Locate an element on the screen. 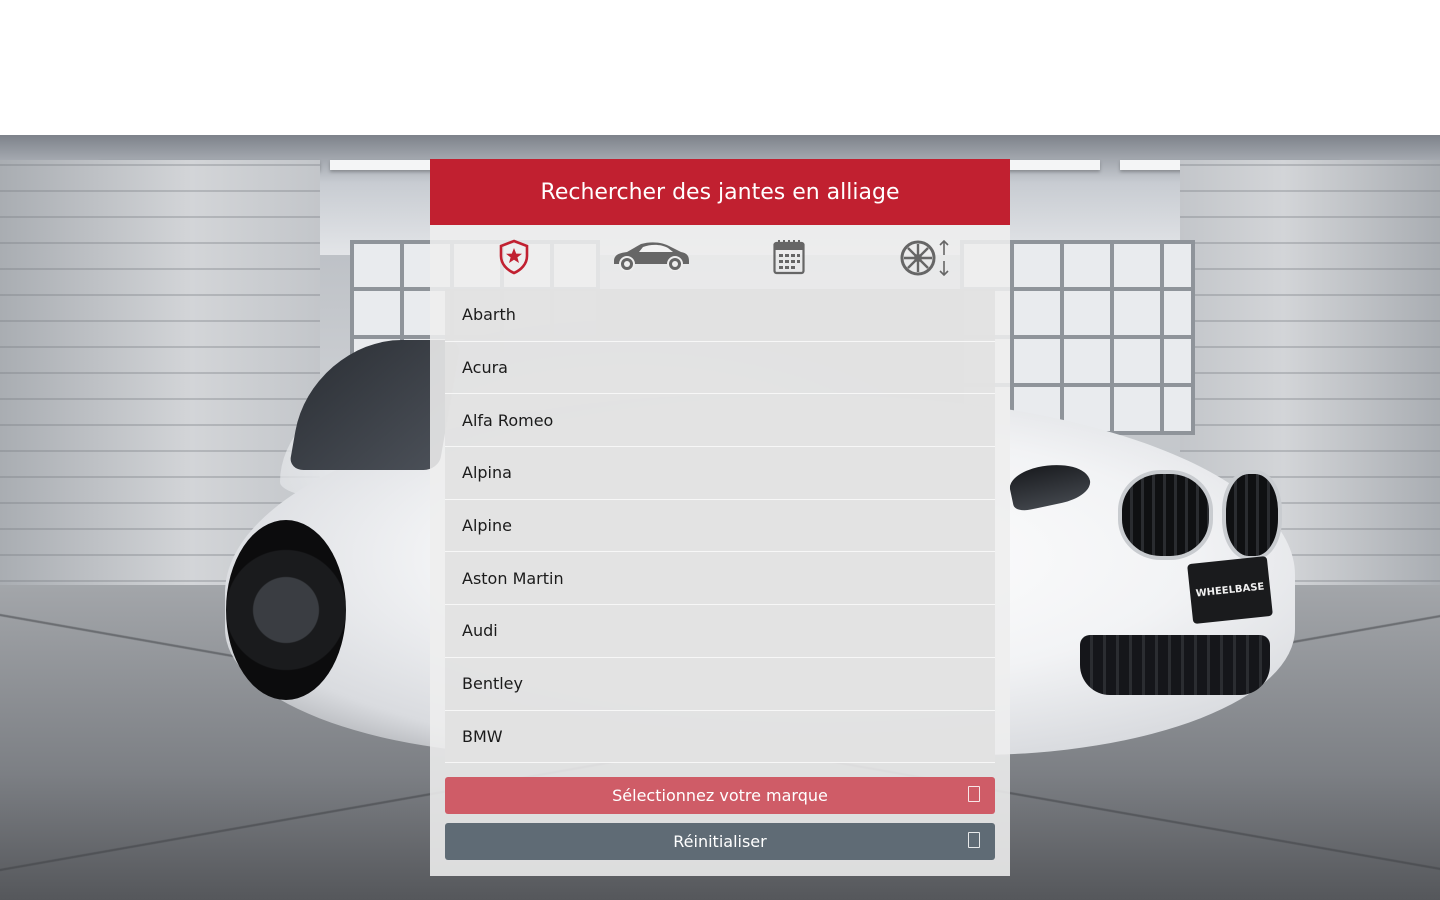 The image size is (1440, 900). tab-year is located at coordinates (789, 262).